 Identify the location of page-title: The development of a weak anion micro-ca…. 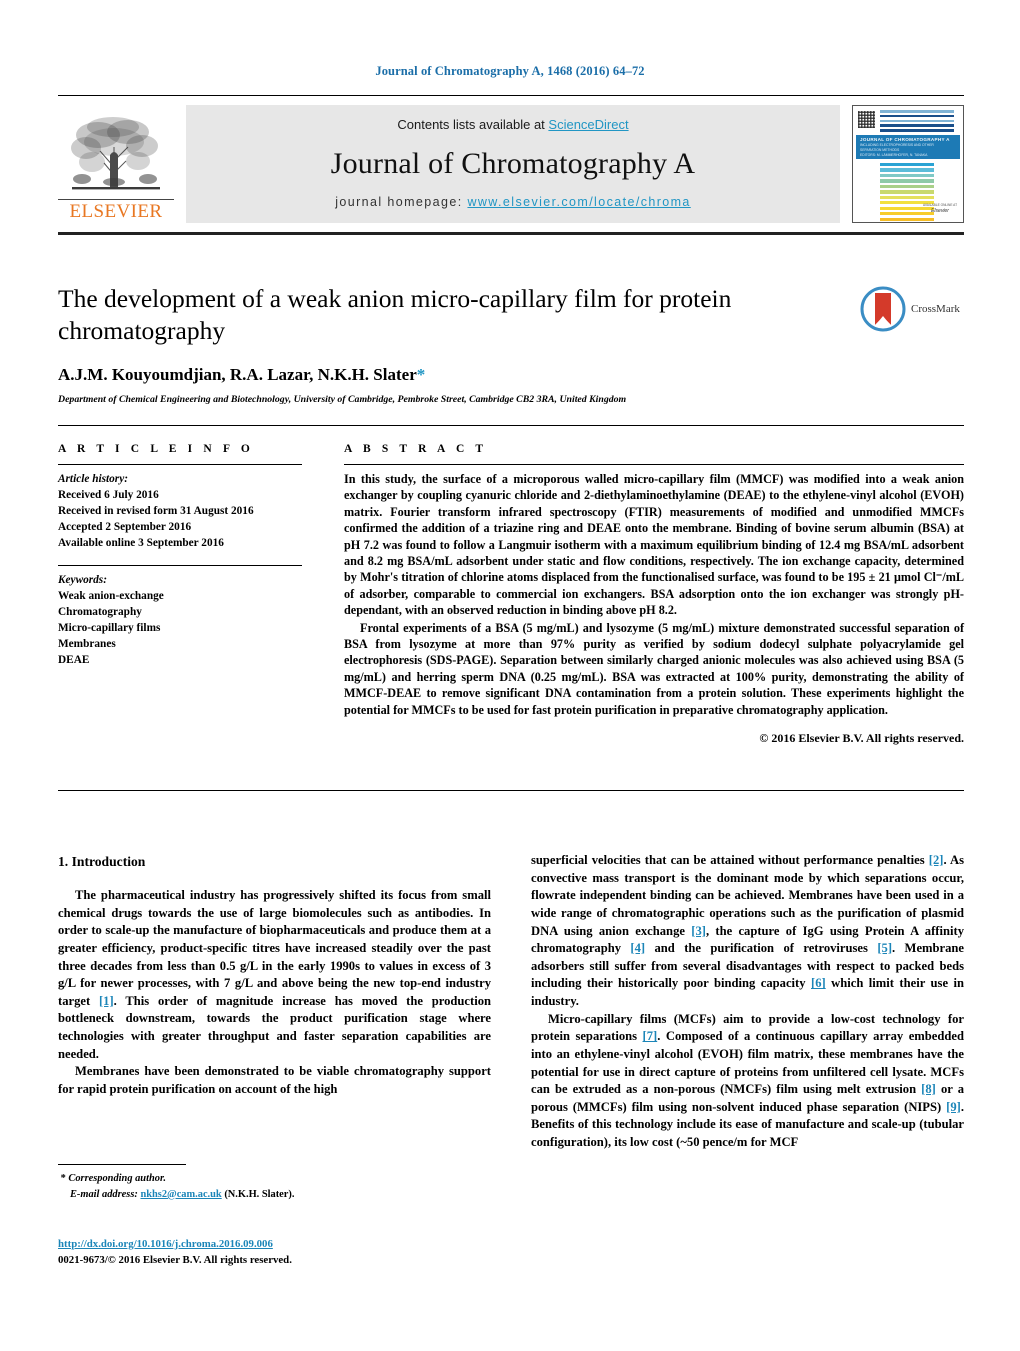
(395, 315).